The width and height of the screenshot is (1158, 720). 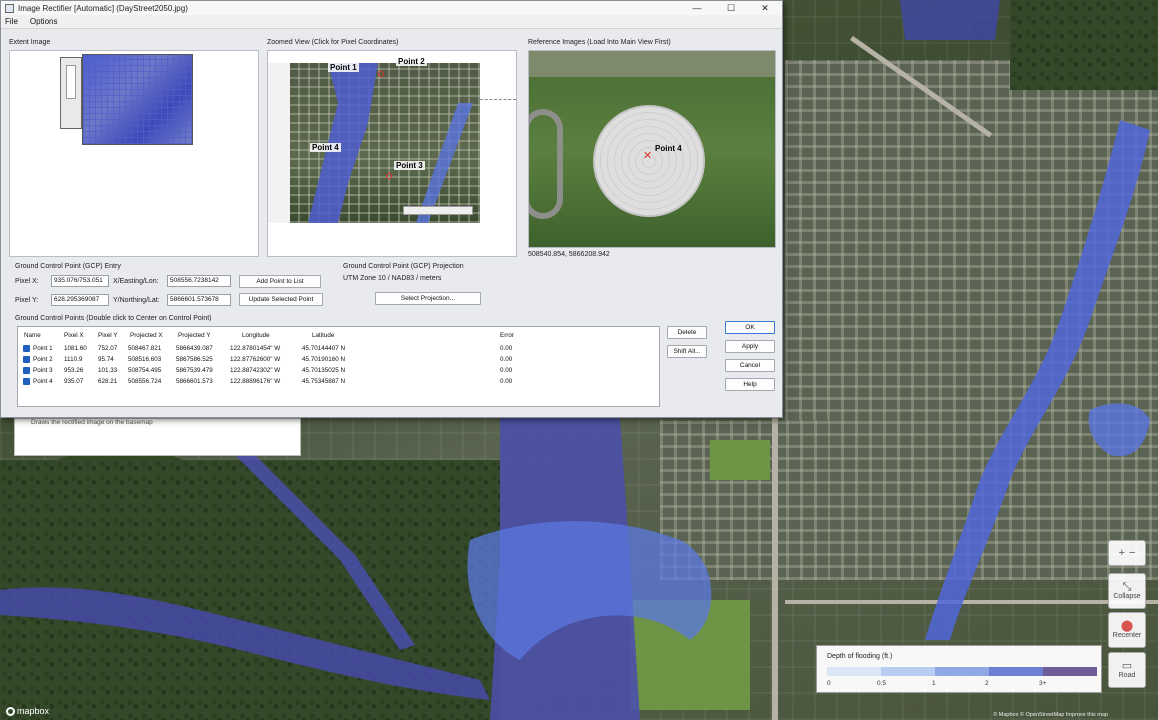 I want to click on extent-grid-image, so click(x=137, y=99).